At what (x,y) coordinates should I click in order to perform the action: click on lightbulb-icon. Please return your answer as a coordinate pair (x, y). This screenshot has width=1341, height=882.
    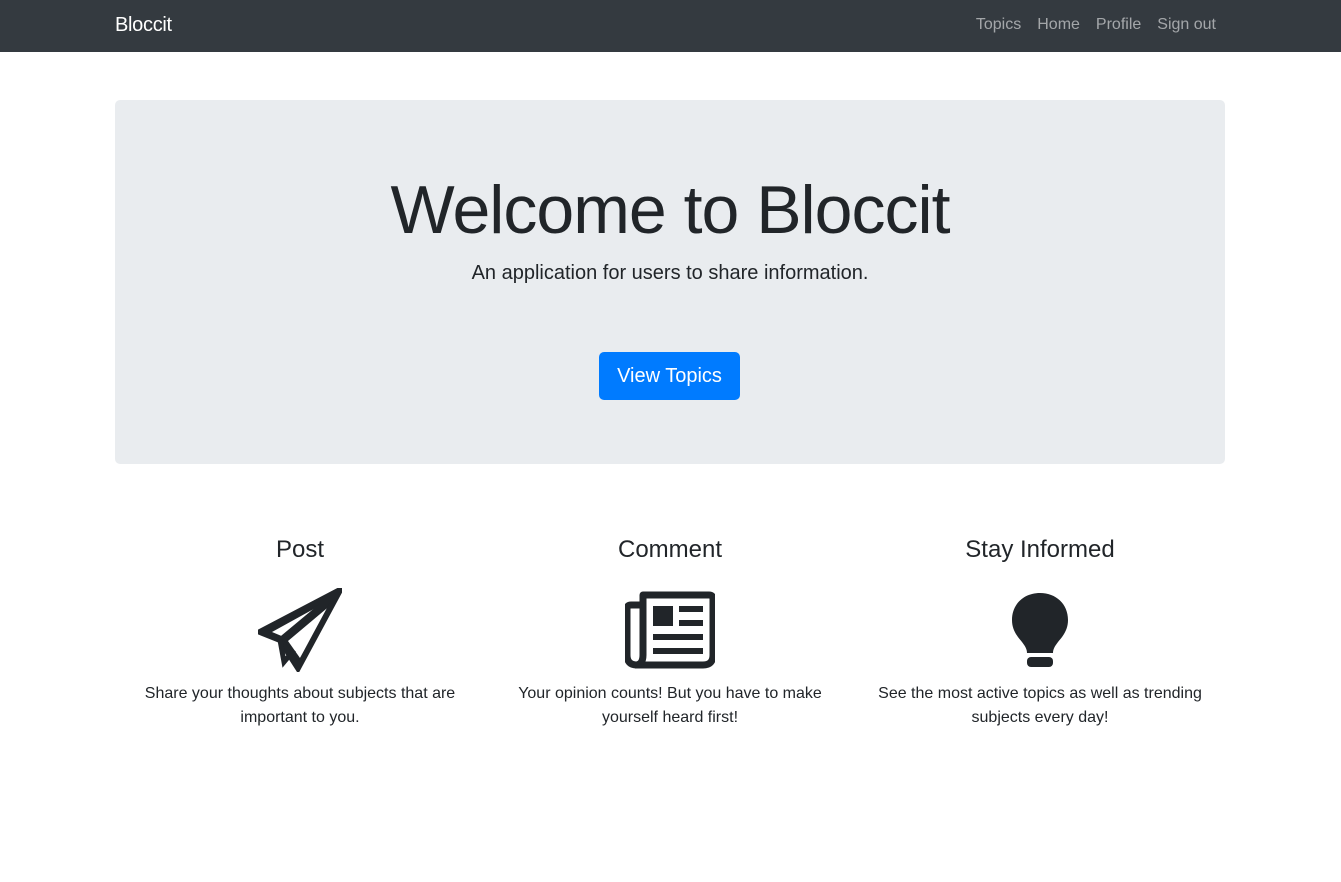
    Looking at the image, I should click on (1040, 630).